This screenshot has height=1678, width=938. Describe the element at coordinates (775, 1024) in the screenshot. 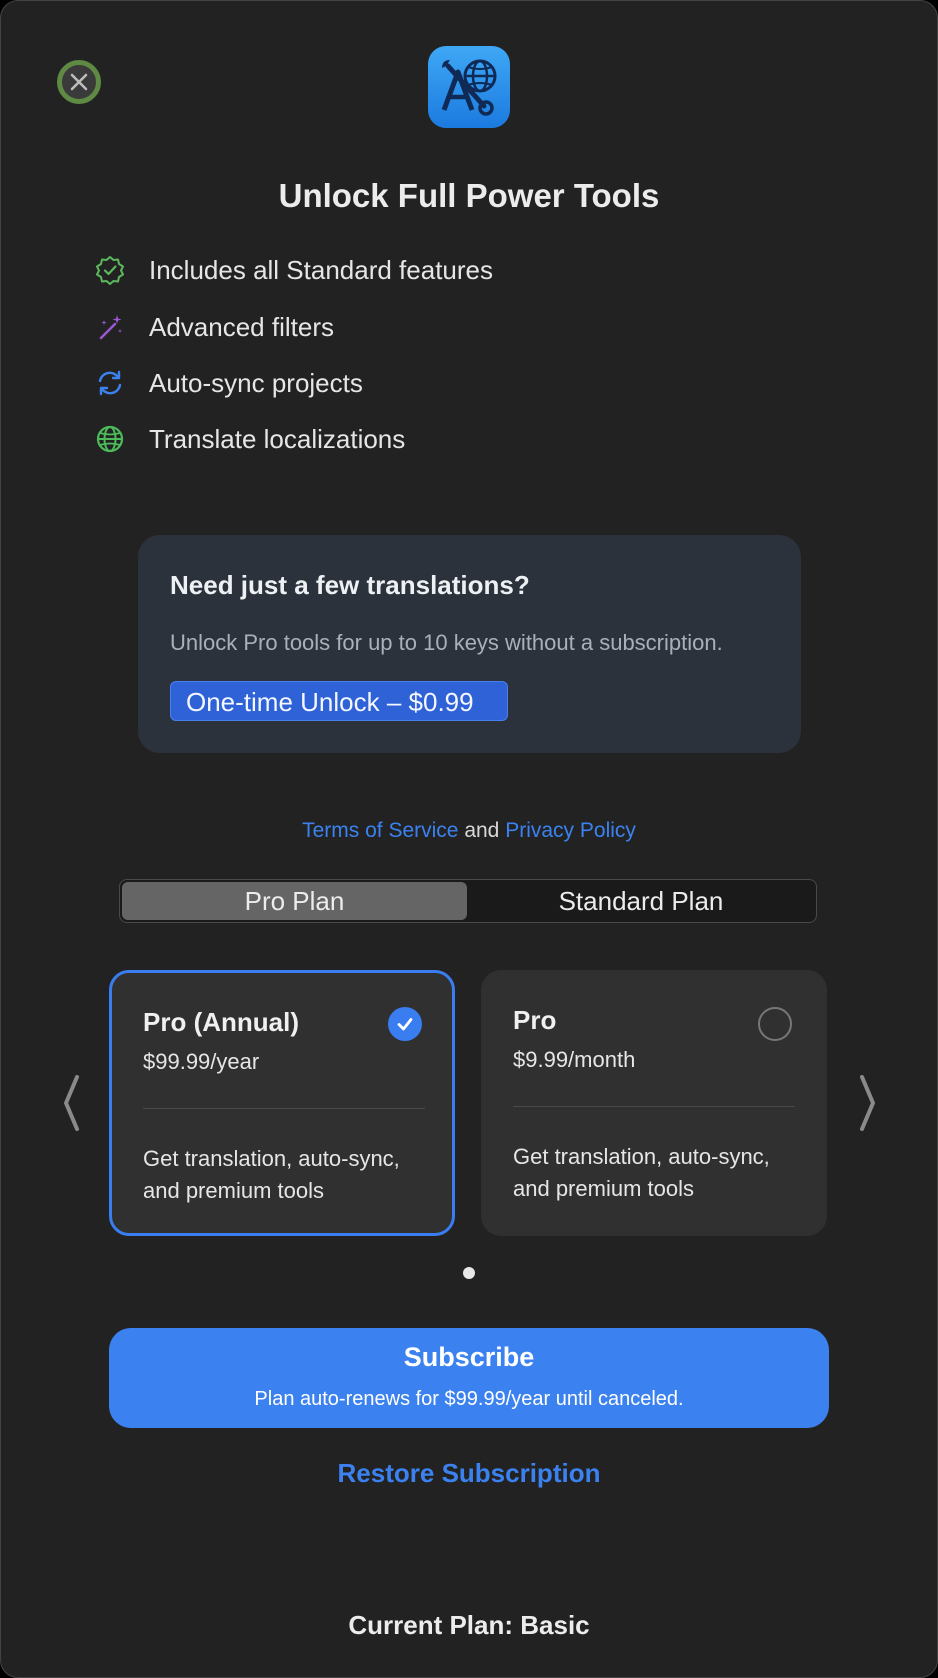

I see `unselected-radio-icon` at that location.